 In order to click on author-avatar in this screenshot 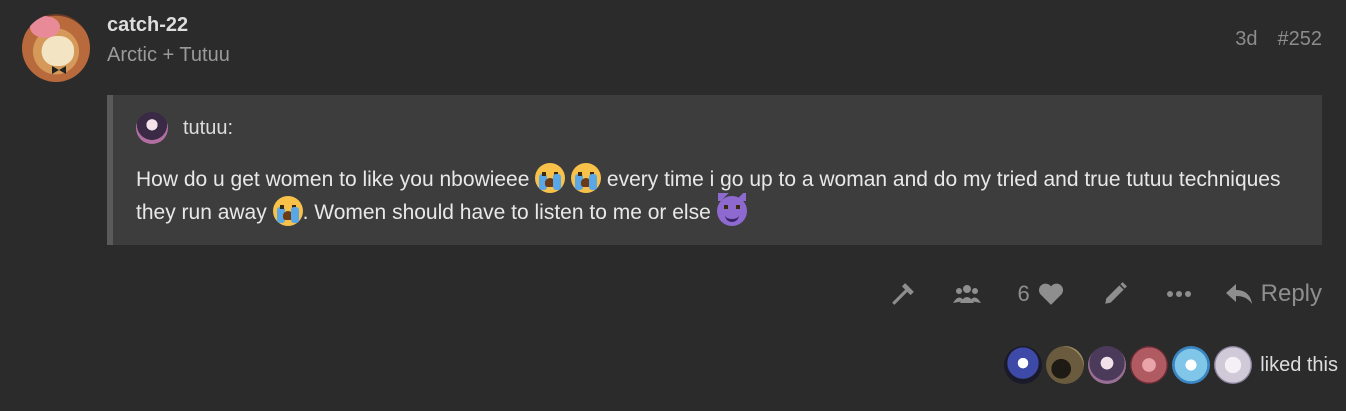, I will do `click(56, 48)`.